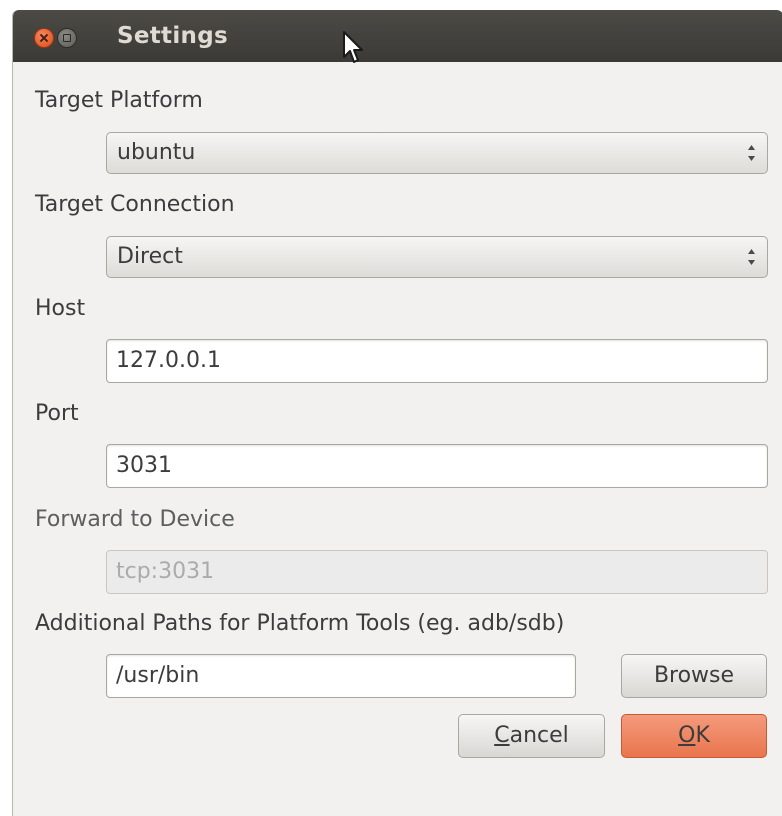  What do you see at coordinates (437, 153) in the screenshot?
I see `target-platform-select: ubuntu` at bounding box center [437, 153].